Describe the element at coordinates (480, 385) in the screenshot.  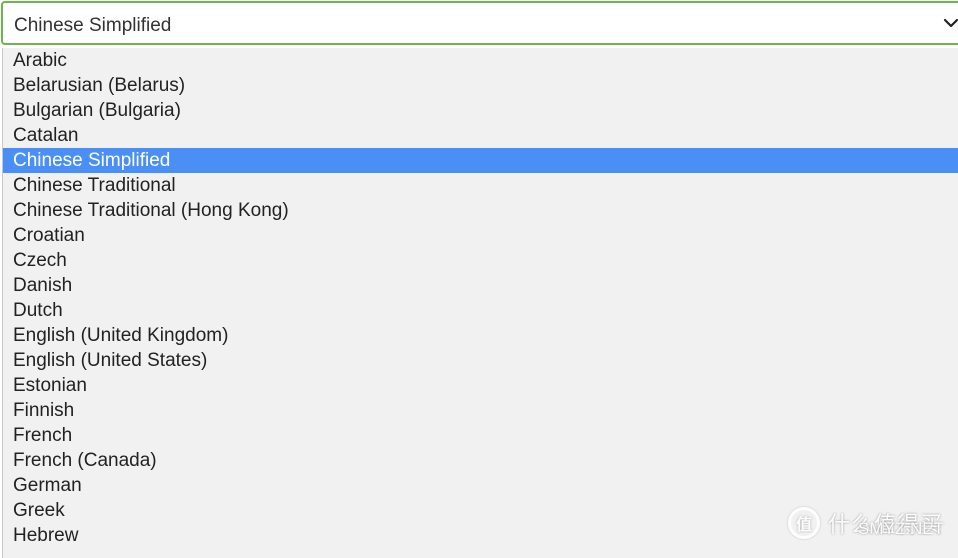
I see `option-item: Estonian` at that location.